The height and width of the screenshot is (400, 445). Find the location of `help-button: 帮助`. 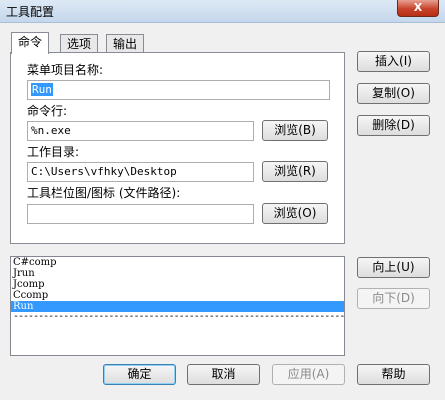

help-button: 帮助 is located at coordinates (393, 374).